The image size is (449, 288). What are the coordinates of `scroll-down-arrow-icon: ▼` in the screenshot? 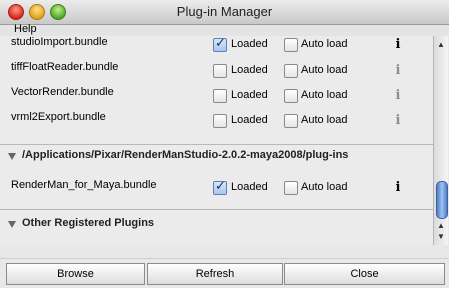 It's located at (441, 236).